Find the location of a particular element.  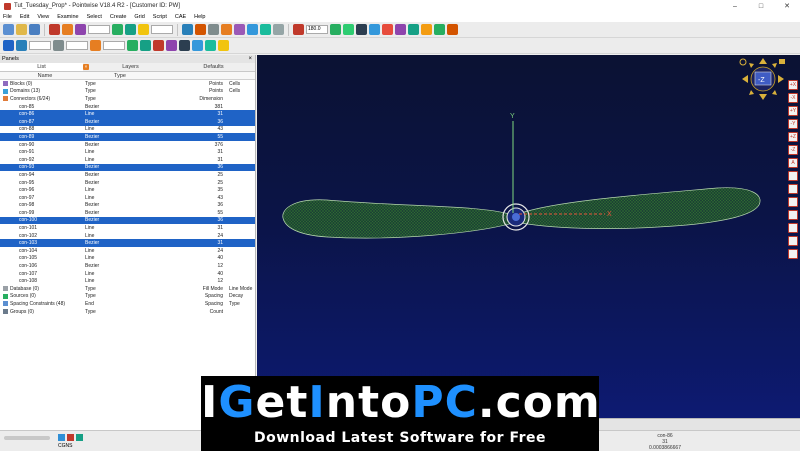

new-icon is located at coordinates (8, 29).